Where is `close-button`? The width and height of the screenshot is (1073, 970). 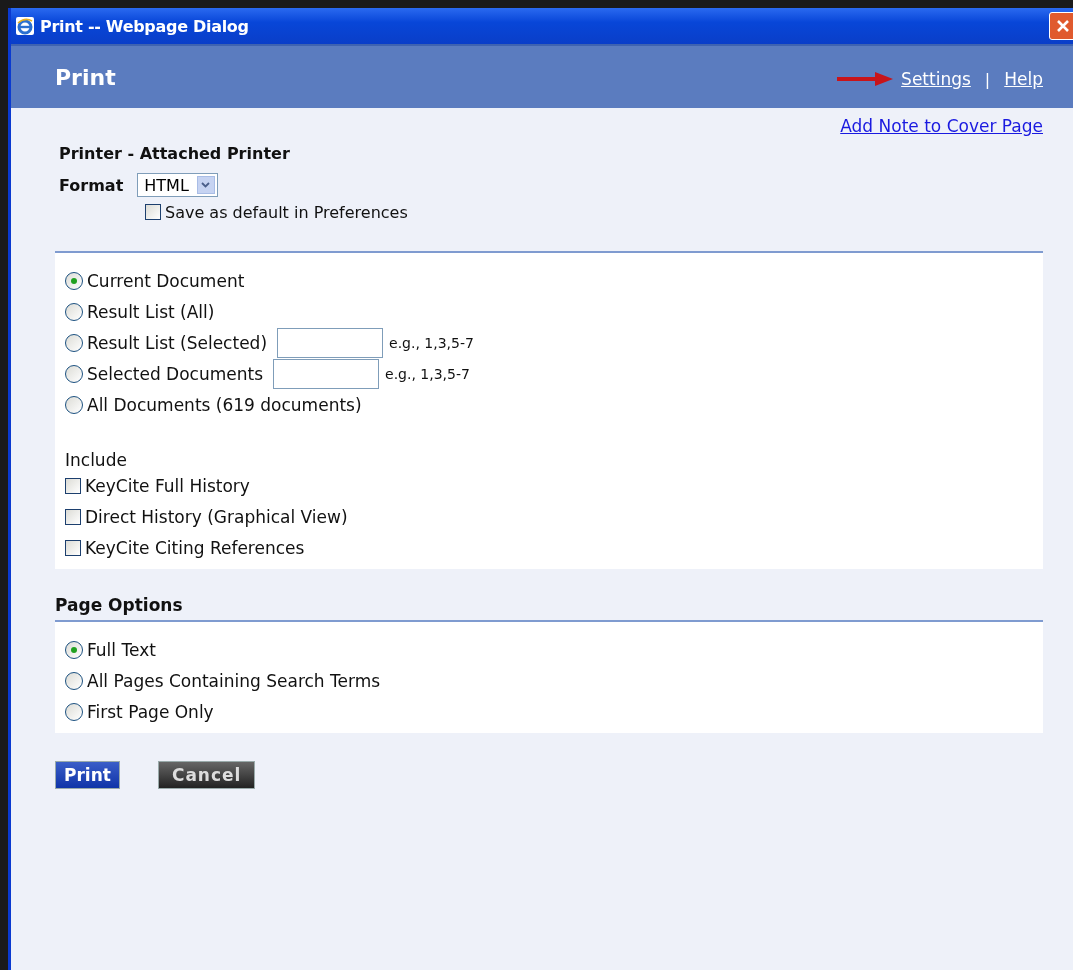
close-button is located at coordinates (1061, 26).